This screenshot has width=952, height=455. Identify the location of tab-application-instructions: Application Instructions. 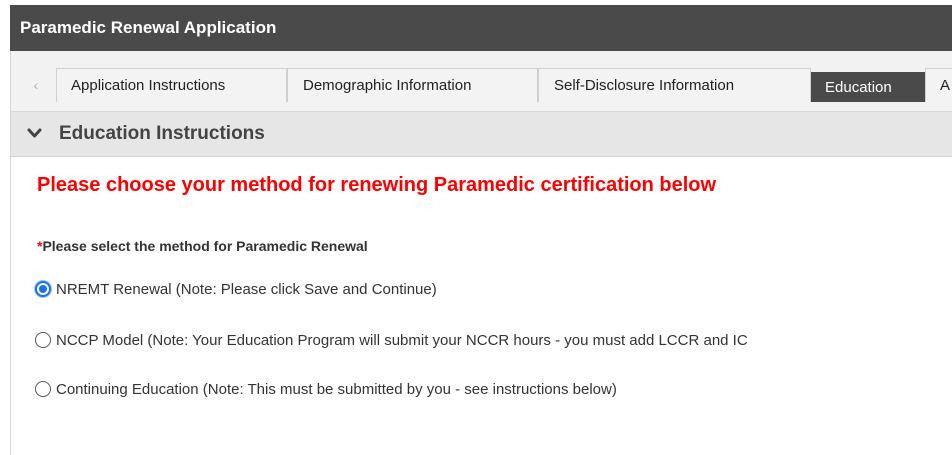
(171, 85).